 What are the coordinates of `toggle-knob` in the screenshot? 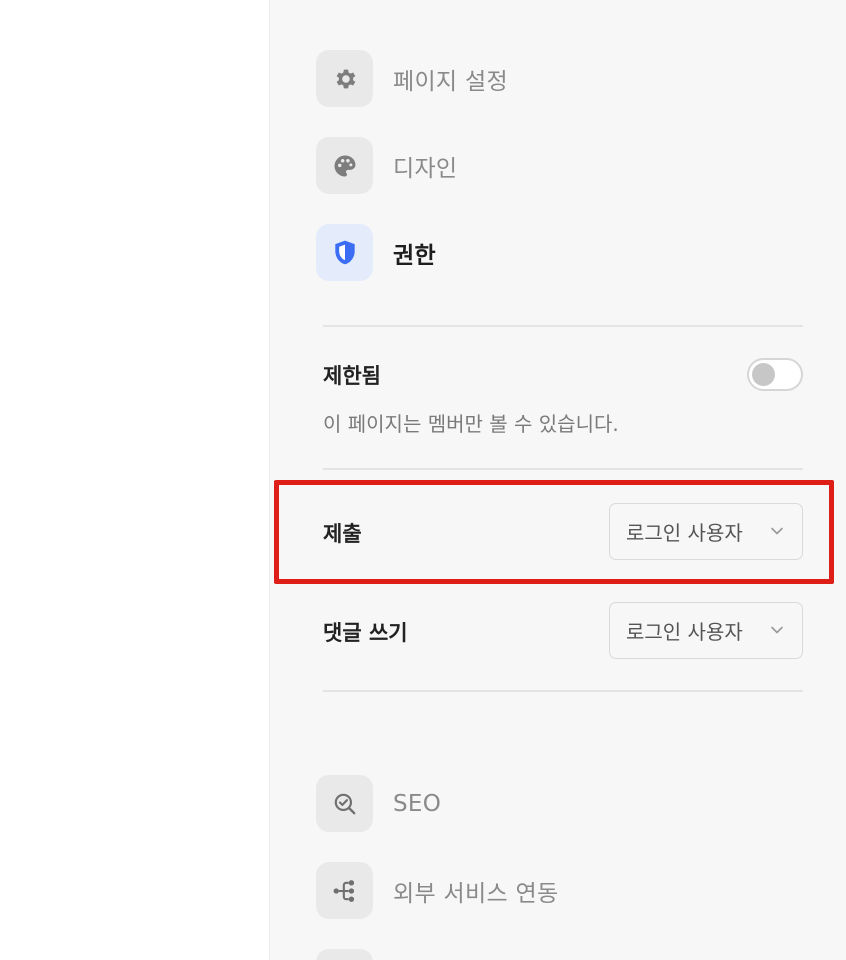 It's located at (763, 374).